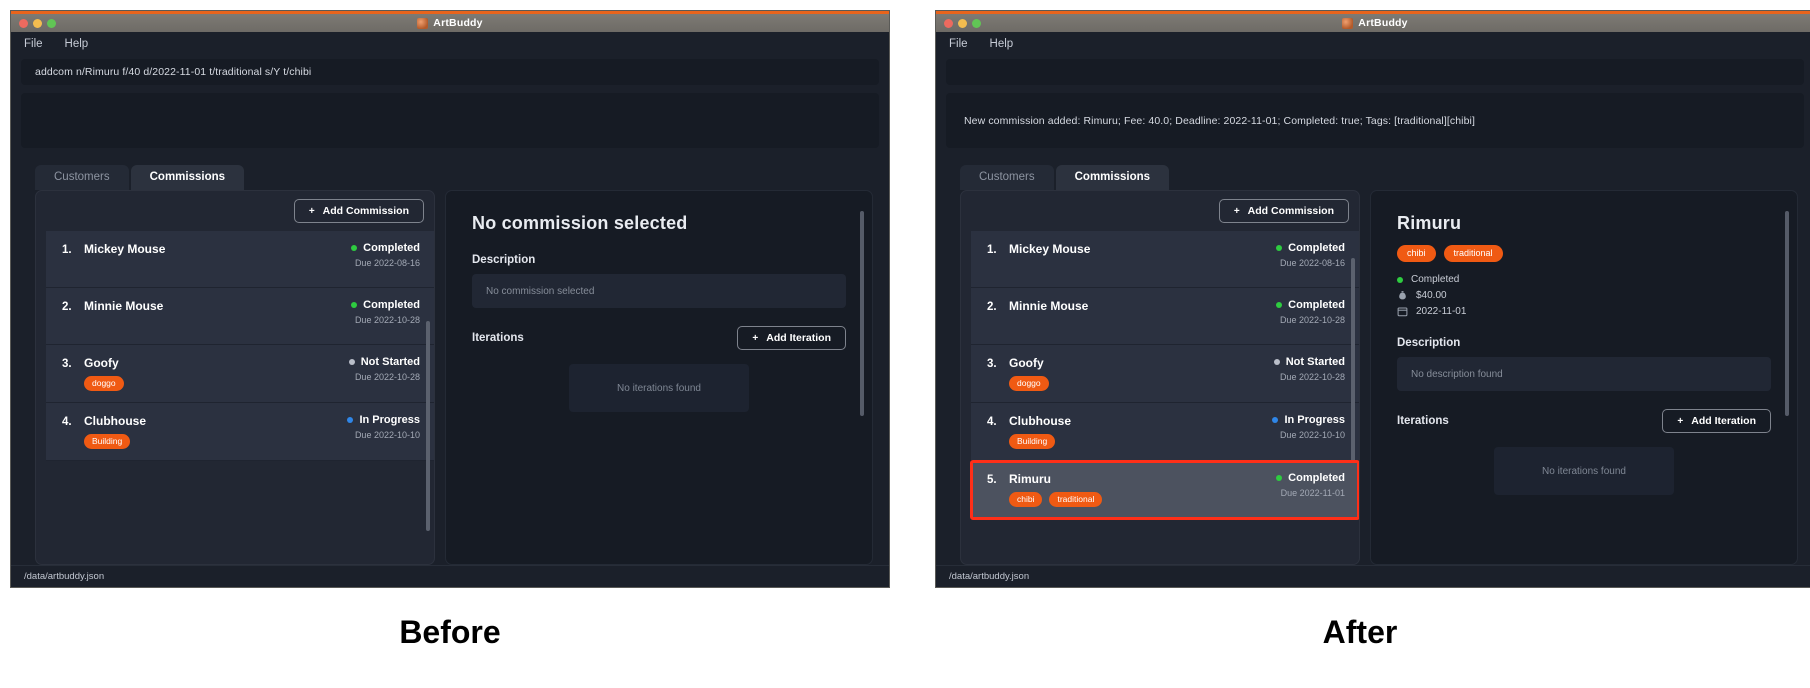 This screenshot has width=1810, height=688. What do you see at coordinates (1290, 211) in the screenshot?
I see `add-commission-label: Add Commission` at bounding box center [1290, 211].